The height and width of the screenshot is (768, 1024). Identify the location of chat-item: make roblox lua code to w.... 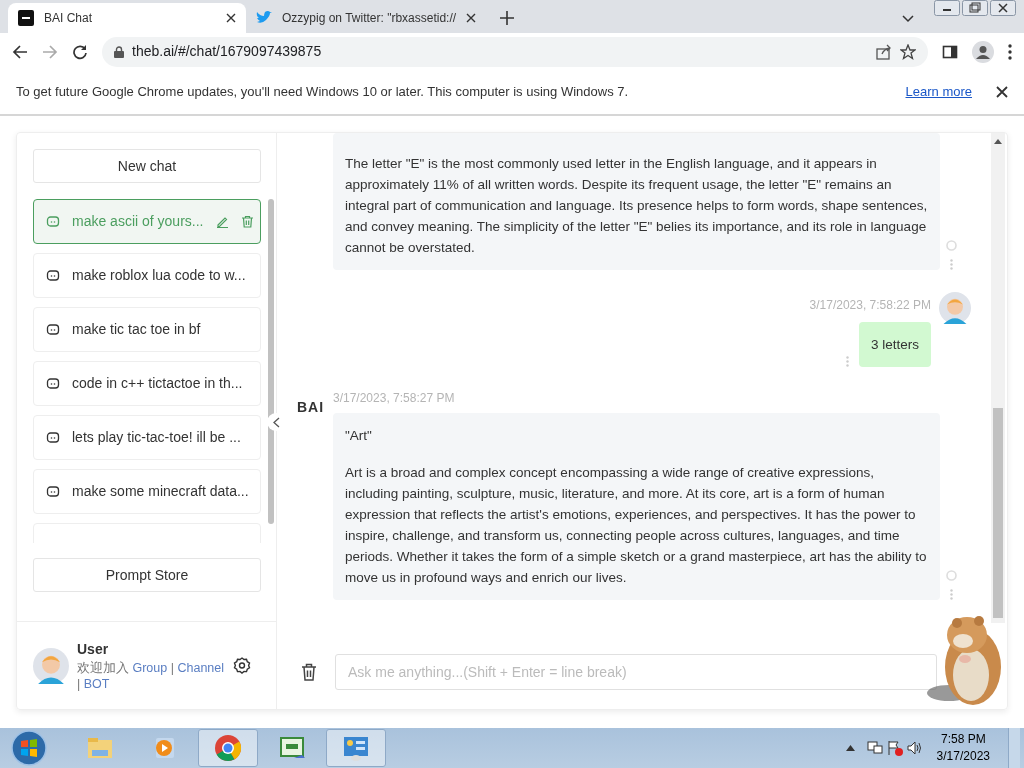
(147, 275).